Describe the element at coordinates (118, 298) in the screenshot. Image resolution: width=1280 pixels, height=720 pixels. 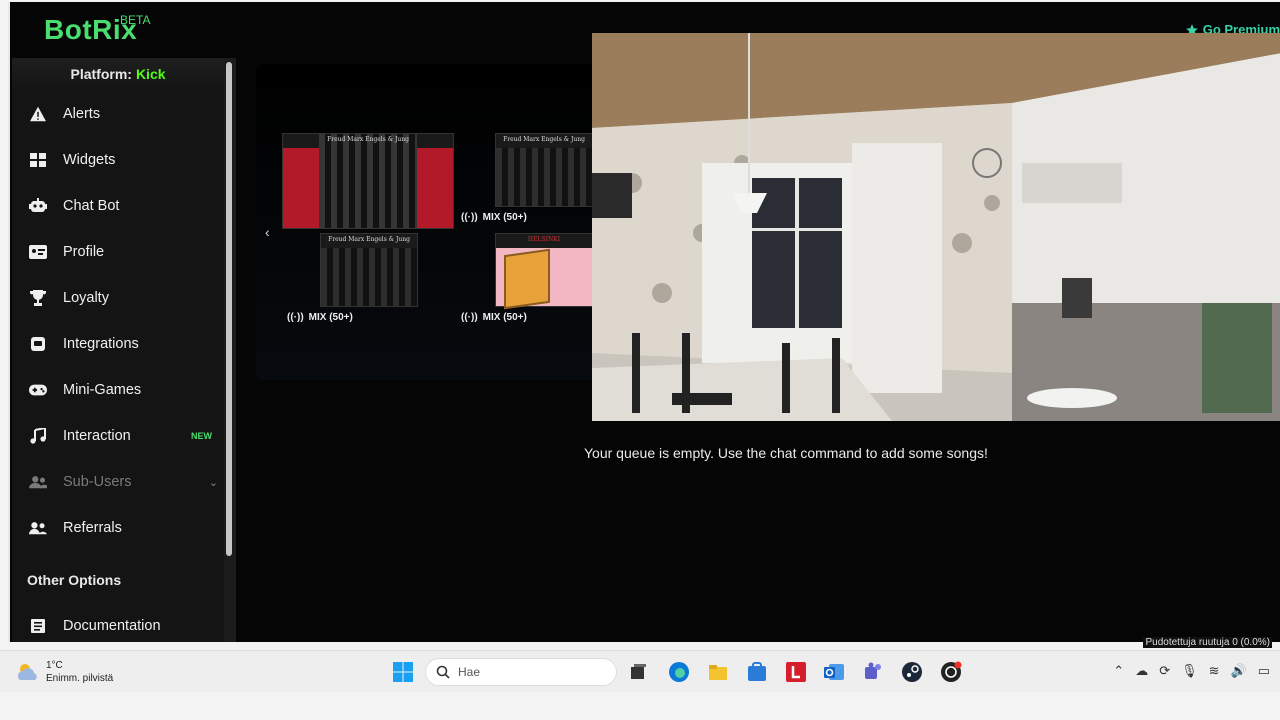
I see `sidebar-item-loyalty: Loyalty` at that location.